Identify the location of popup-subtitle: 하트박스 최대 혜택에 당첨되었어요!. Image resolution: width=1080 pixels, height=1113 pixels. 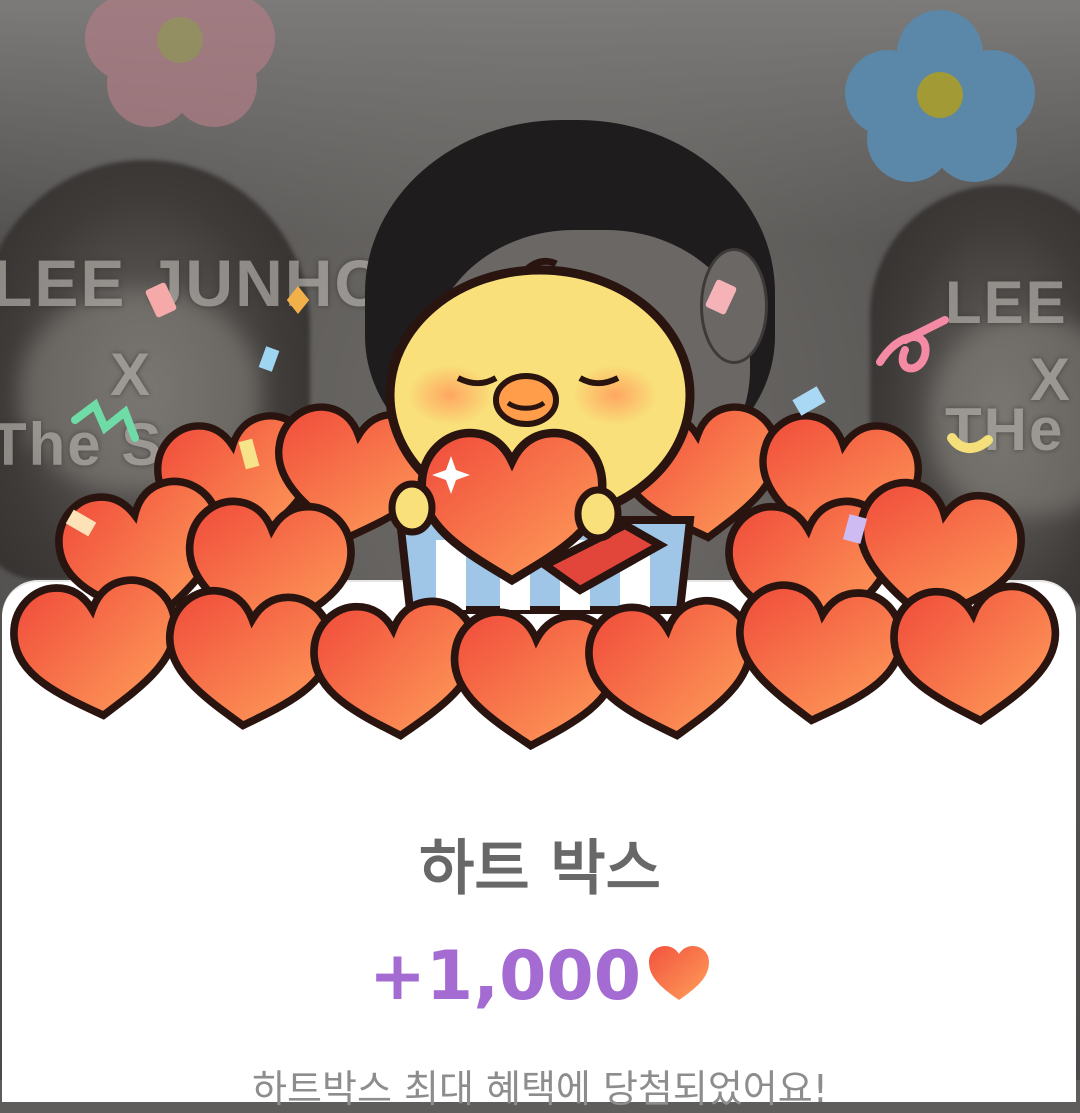
(540, 1089).